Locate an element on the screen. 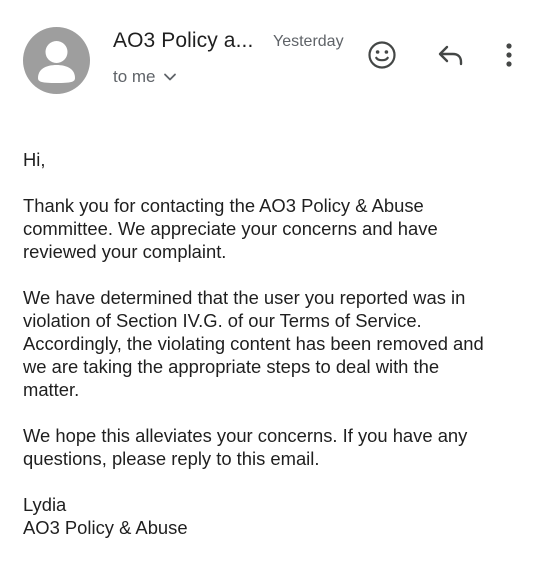 This screenshot has width=540, height=582. email-date: Yesterday is located at coordinates (308, 41).